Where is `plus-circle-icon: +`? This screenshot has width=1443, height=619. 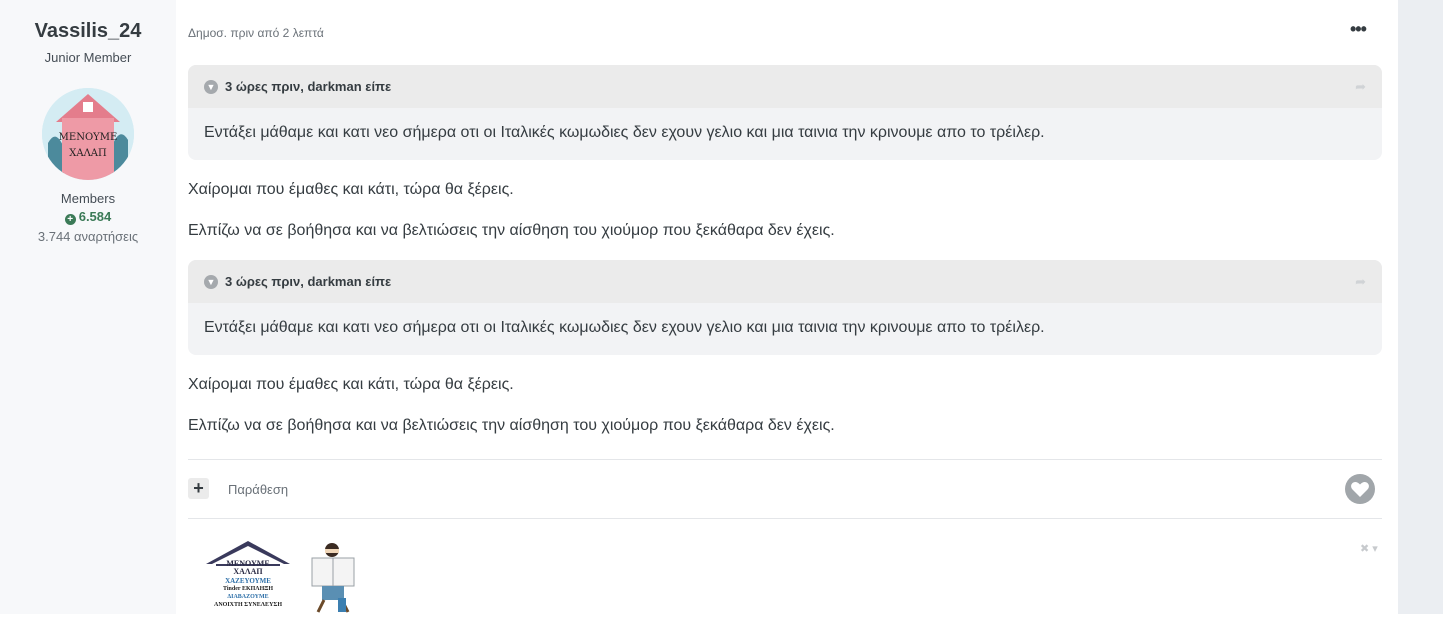 plus-circle-icon: + is located at coordinates (70, 219).